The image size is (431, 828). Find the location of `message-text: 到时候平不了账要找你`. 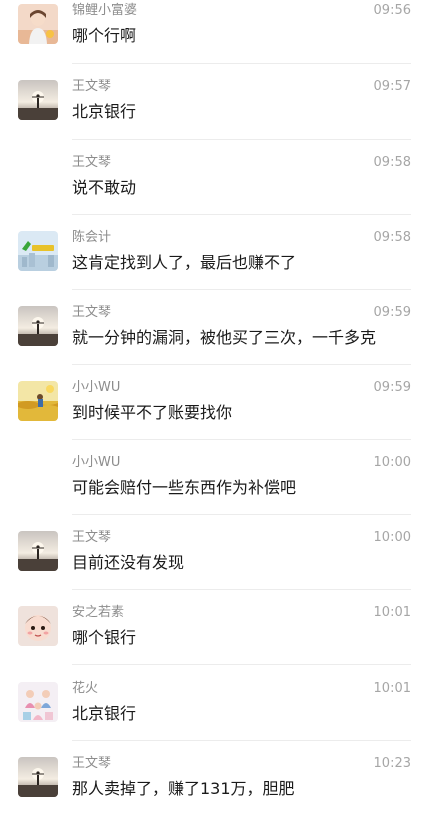

message-text: 到时候平不了账要找你 is located at coordinates (152, 412).